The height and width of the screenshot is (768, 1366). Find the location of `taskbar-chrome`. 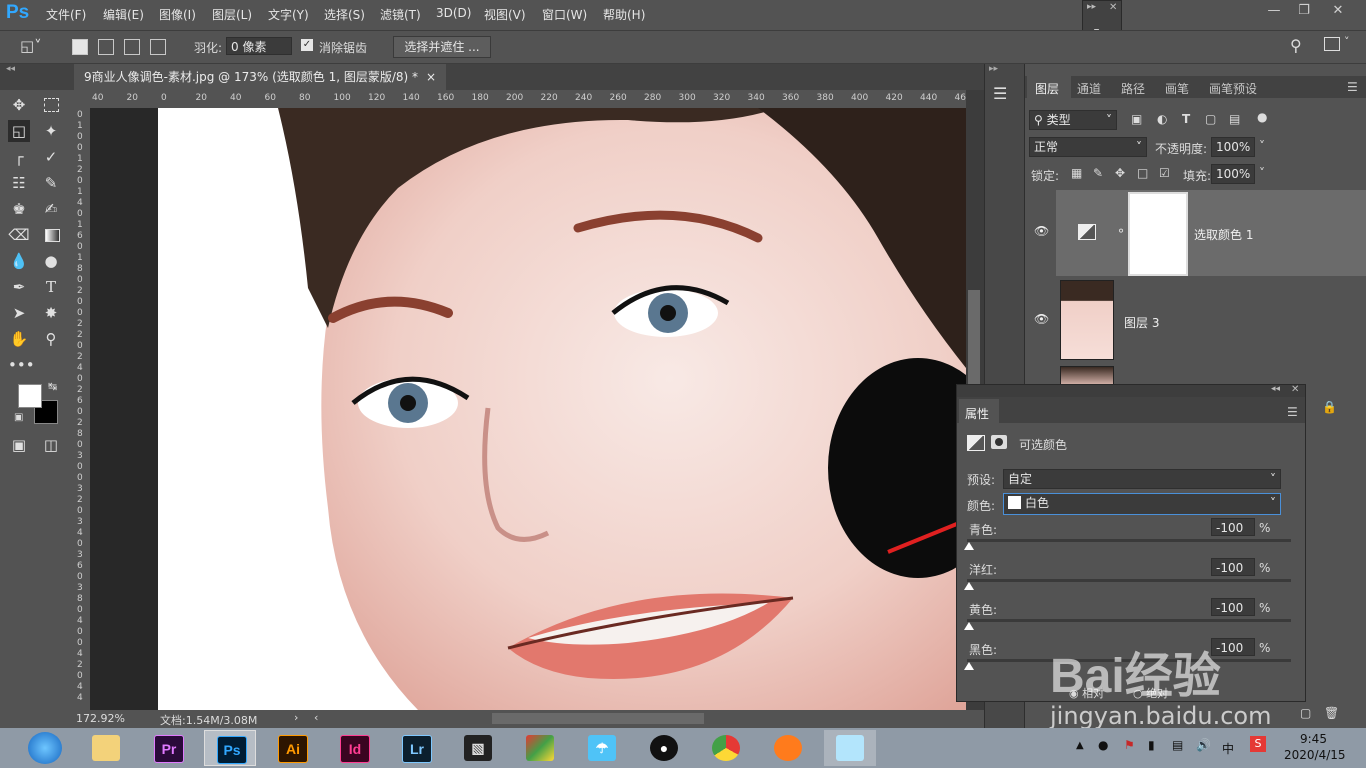

taskbar-chrome is located at coordinates (726, 748).